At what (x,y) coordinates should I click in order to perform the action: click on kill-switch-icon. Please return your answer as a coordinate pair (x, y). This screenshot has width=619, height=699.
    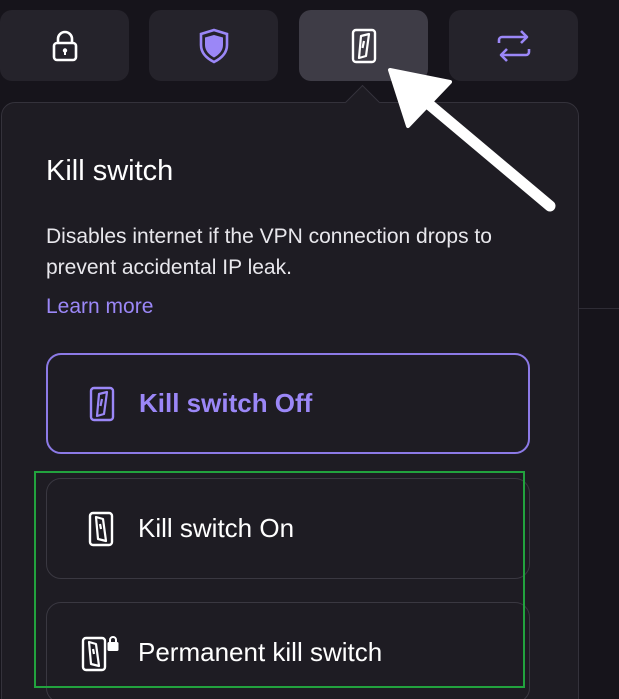
    Looking at the image, I should click on (364, 46).